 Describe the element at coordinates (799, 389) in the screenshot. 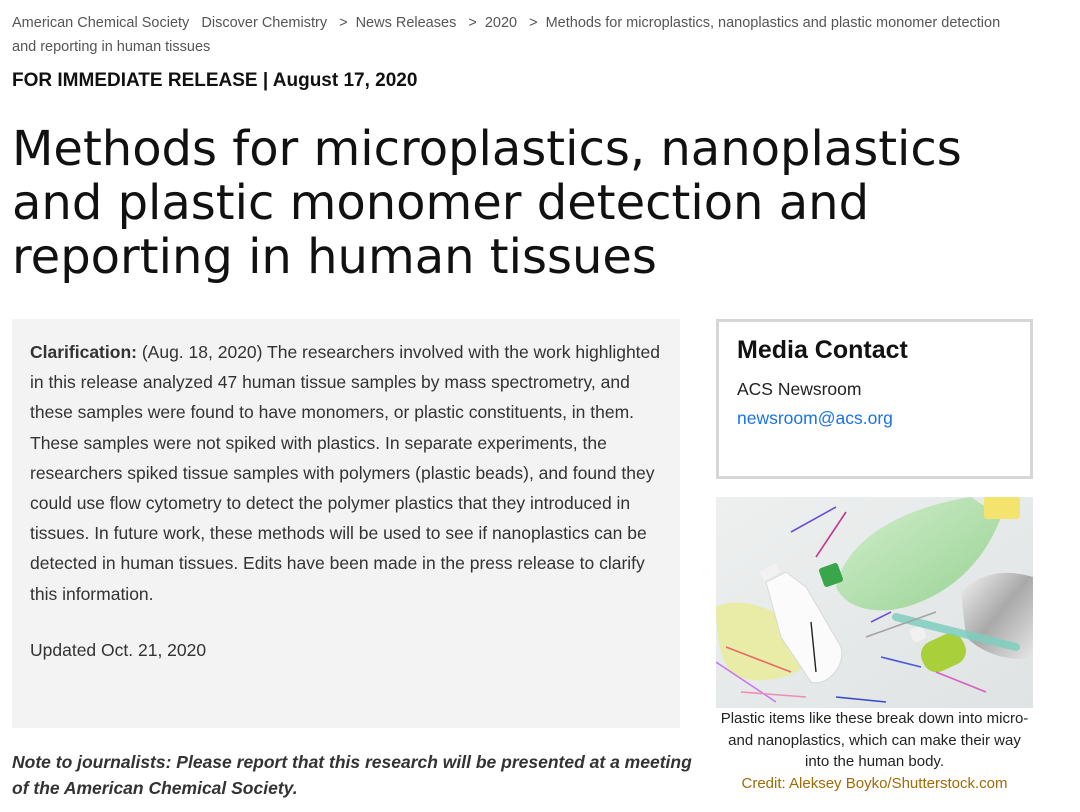

I see `media-contact-name: ACS Newsroom` at that location.